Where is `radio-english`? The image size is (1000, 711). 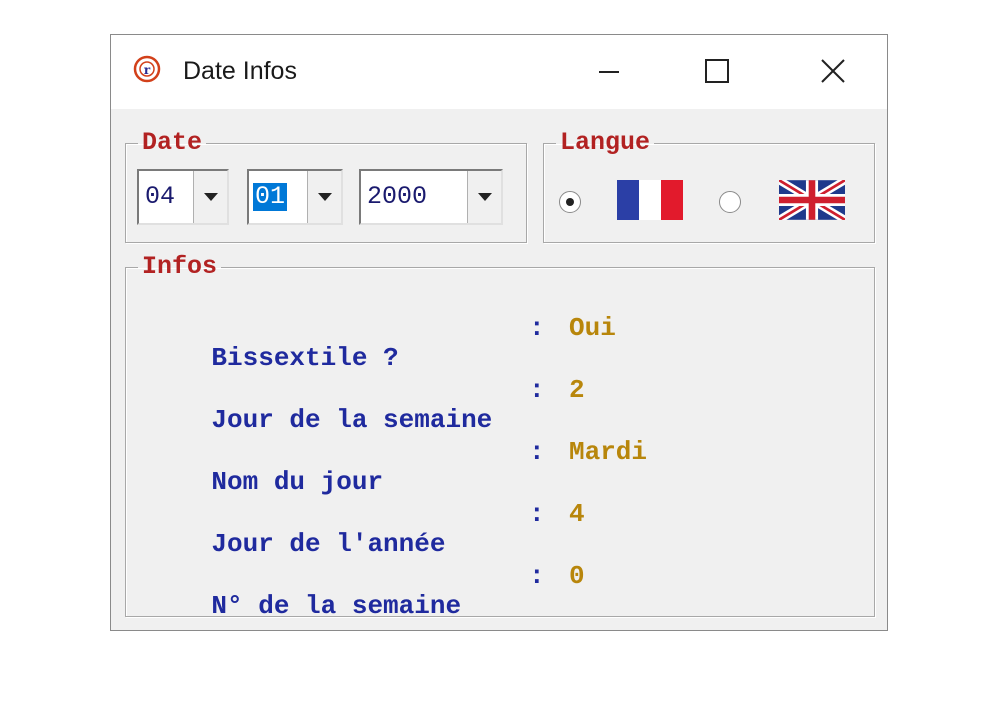 radio-english is located at coordinates (730, 202).